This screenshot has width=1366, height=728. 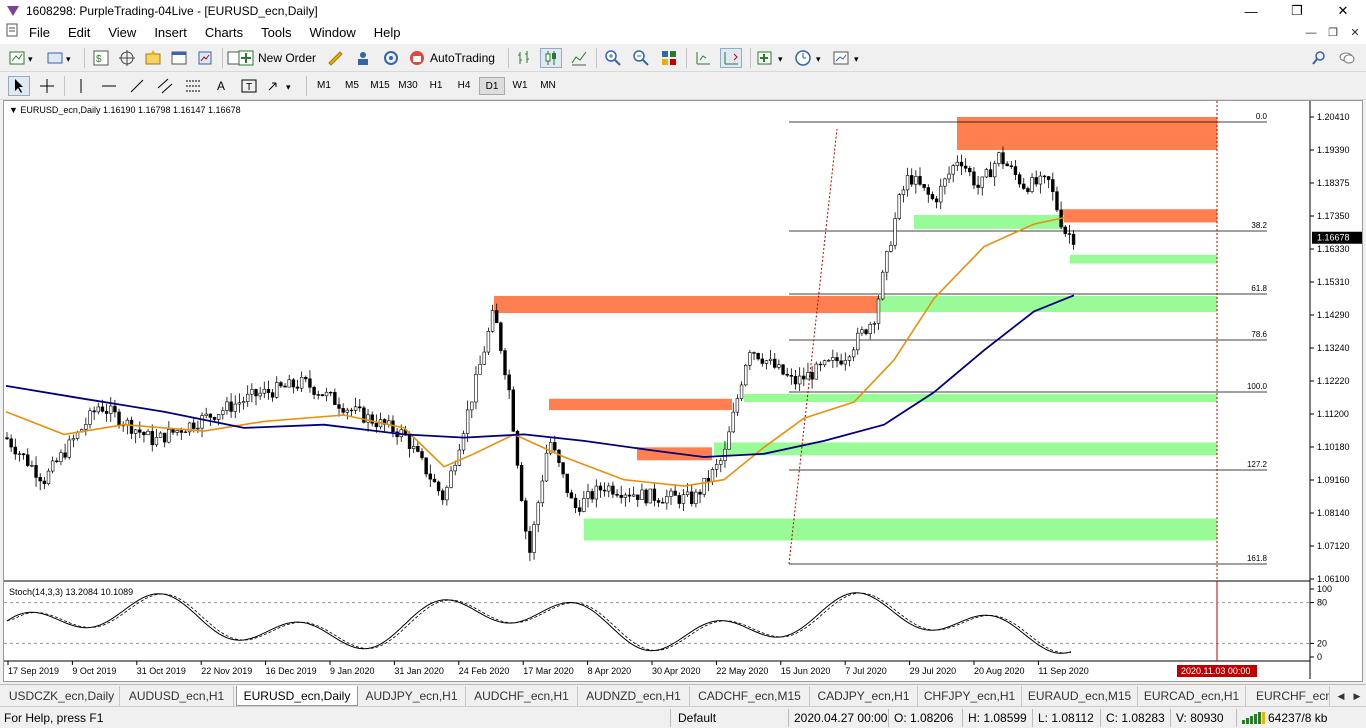 What do you see at coordinates (170, 33) in the screenshot?
I see `menu-insert: Insert` at bounding box center [170, 33].